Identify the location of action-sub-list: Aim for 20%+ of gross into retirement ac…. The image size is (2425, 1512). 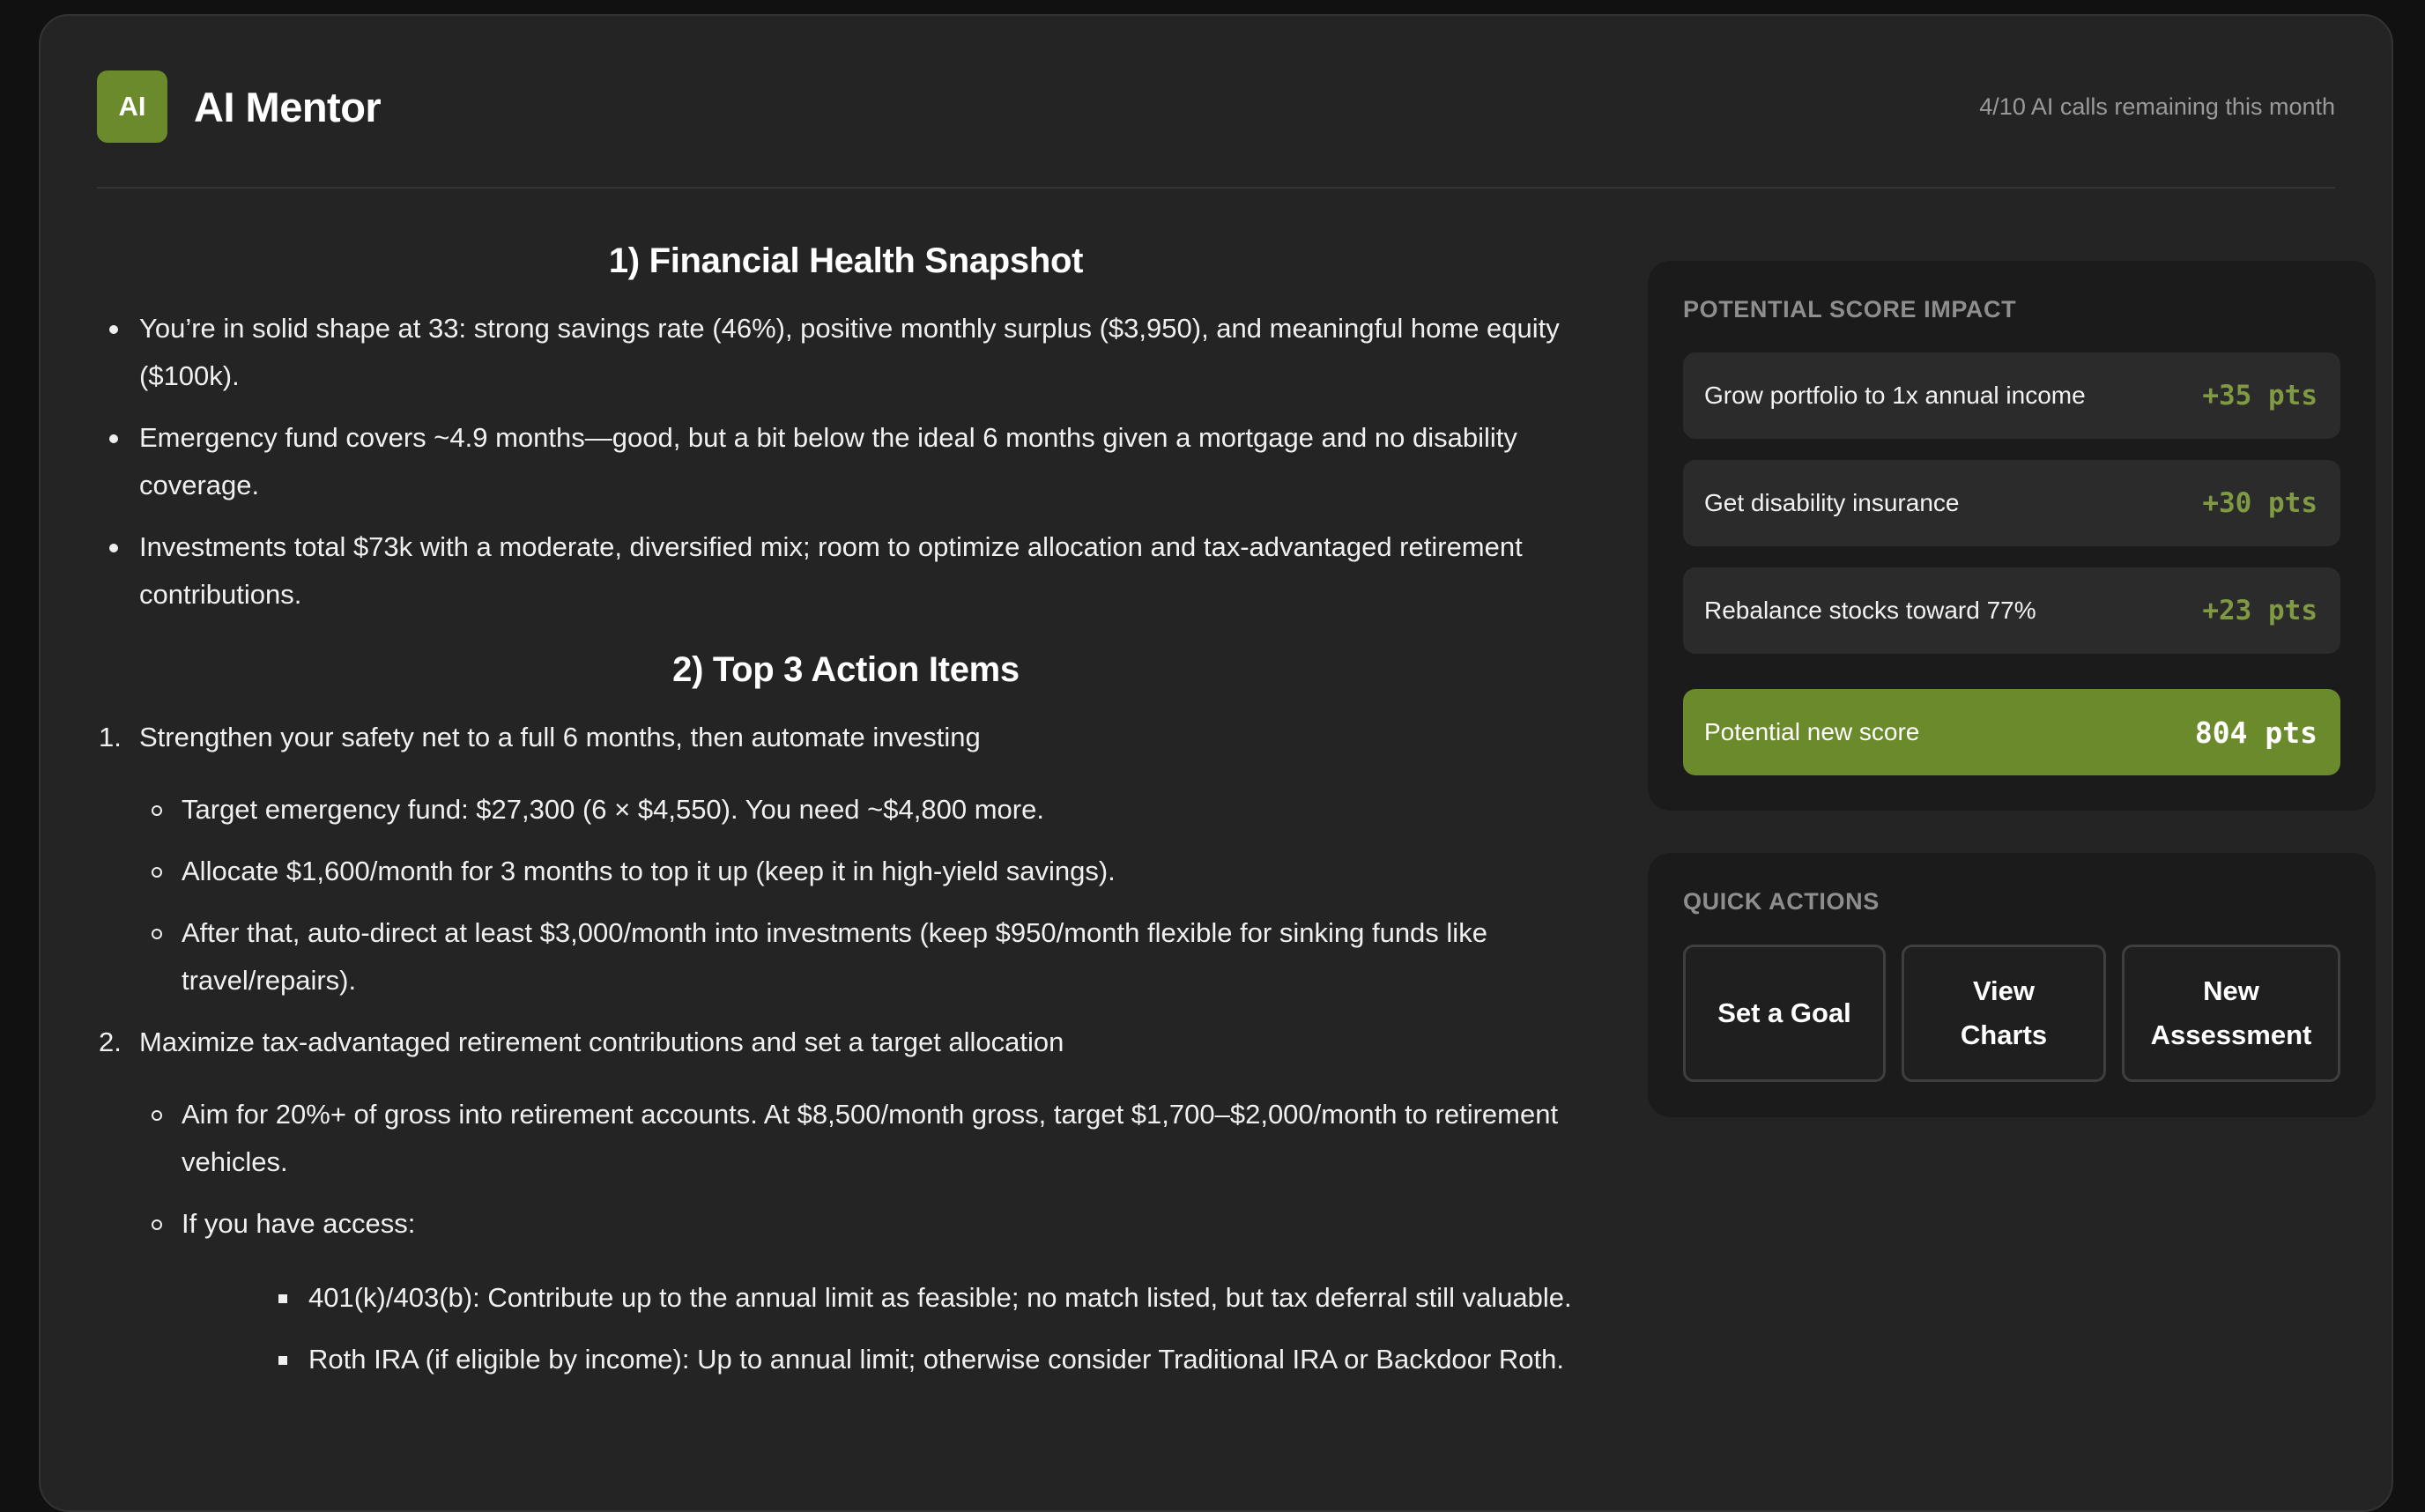
(846, 1237).